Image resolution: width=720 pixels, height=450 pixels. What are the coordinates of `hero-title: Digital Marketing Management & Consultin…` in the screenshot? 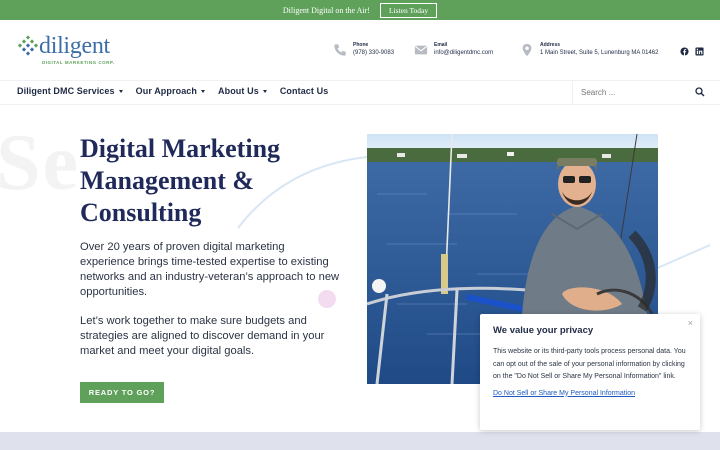 It's located at (180, 180).